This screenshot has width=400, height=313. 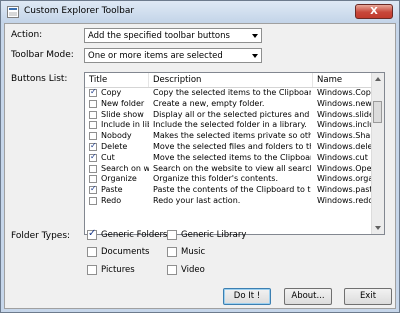 I want to click on row-title: New folder, so click(x=123, y=103).